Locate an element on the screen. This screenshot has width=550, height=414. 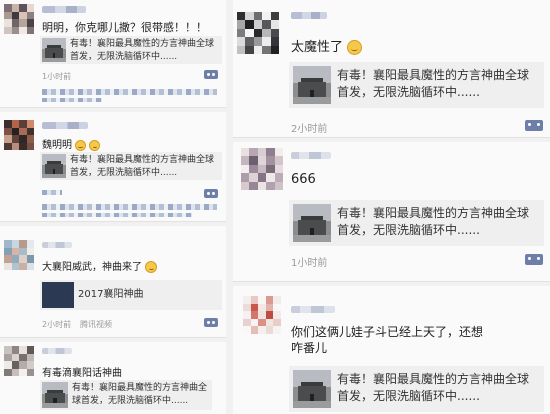
video-thumbnail is located at coordinates (58, 295).